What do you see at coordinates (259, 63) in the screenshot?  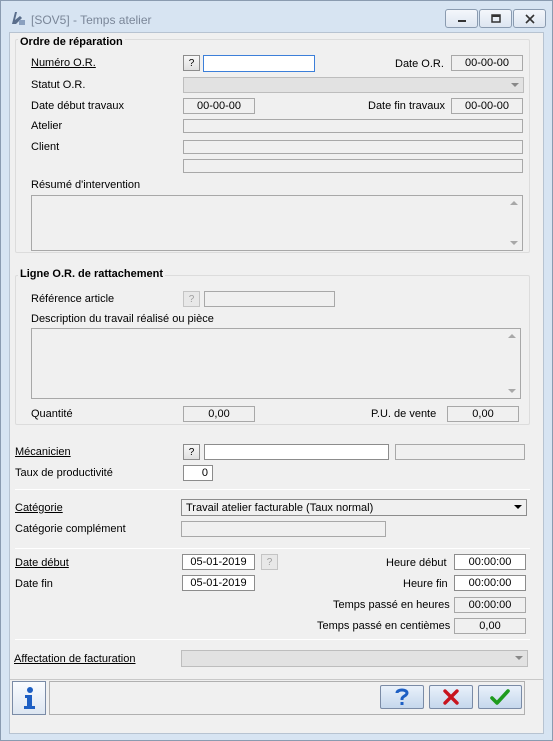 I see `numero-or-input` at bounding box center [259, 63].